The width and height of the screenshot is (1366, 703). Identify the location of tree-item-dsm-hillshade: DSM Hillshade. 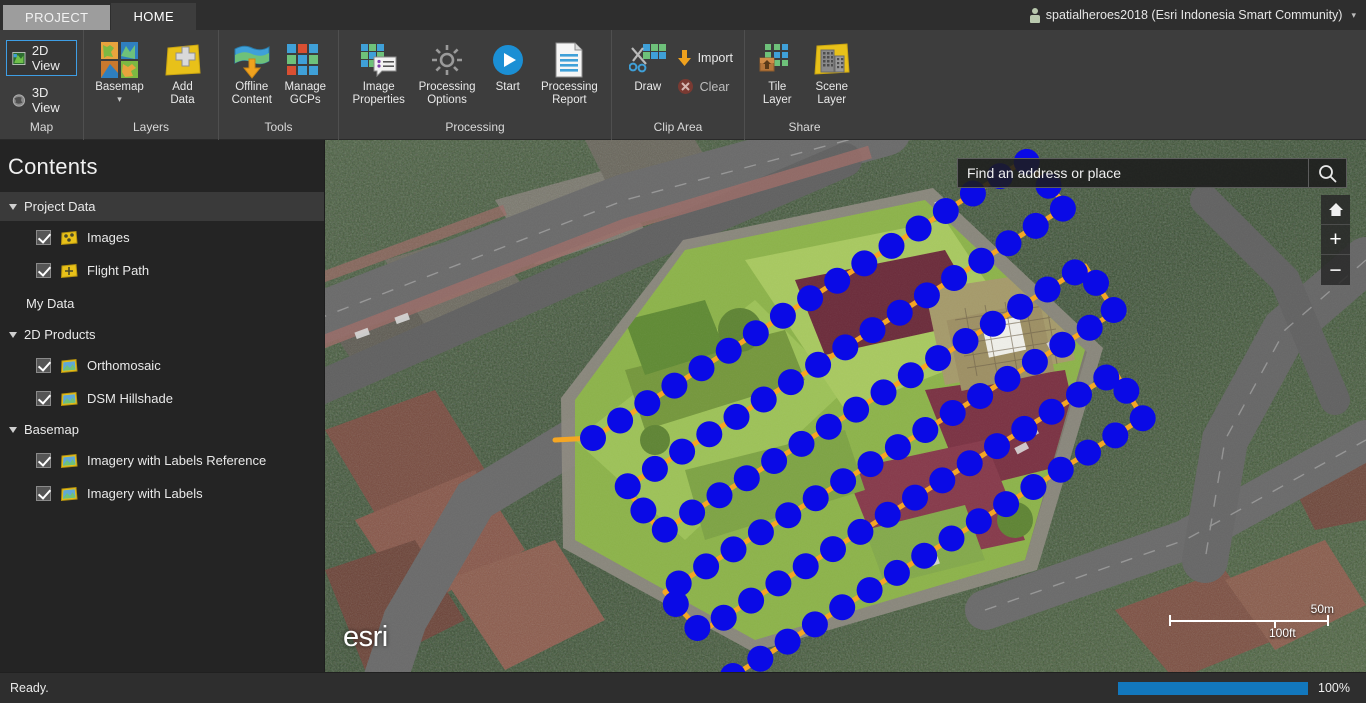
(162, 398).